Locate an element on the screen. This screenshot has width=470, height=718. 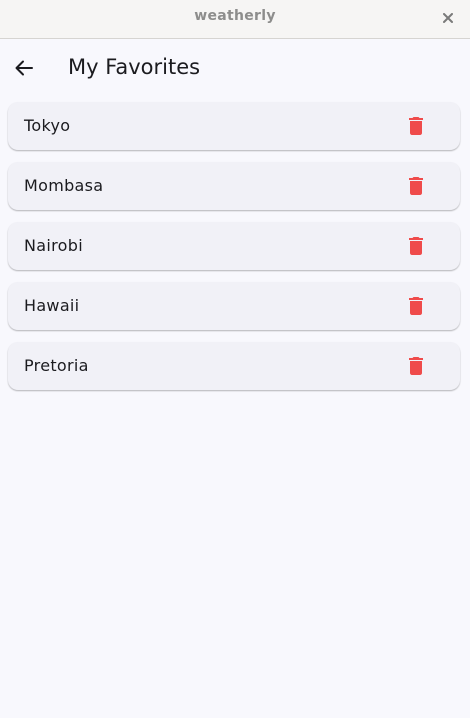
page-title: My Favorites is located at coordinates (134, 67).